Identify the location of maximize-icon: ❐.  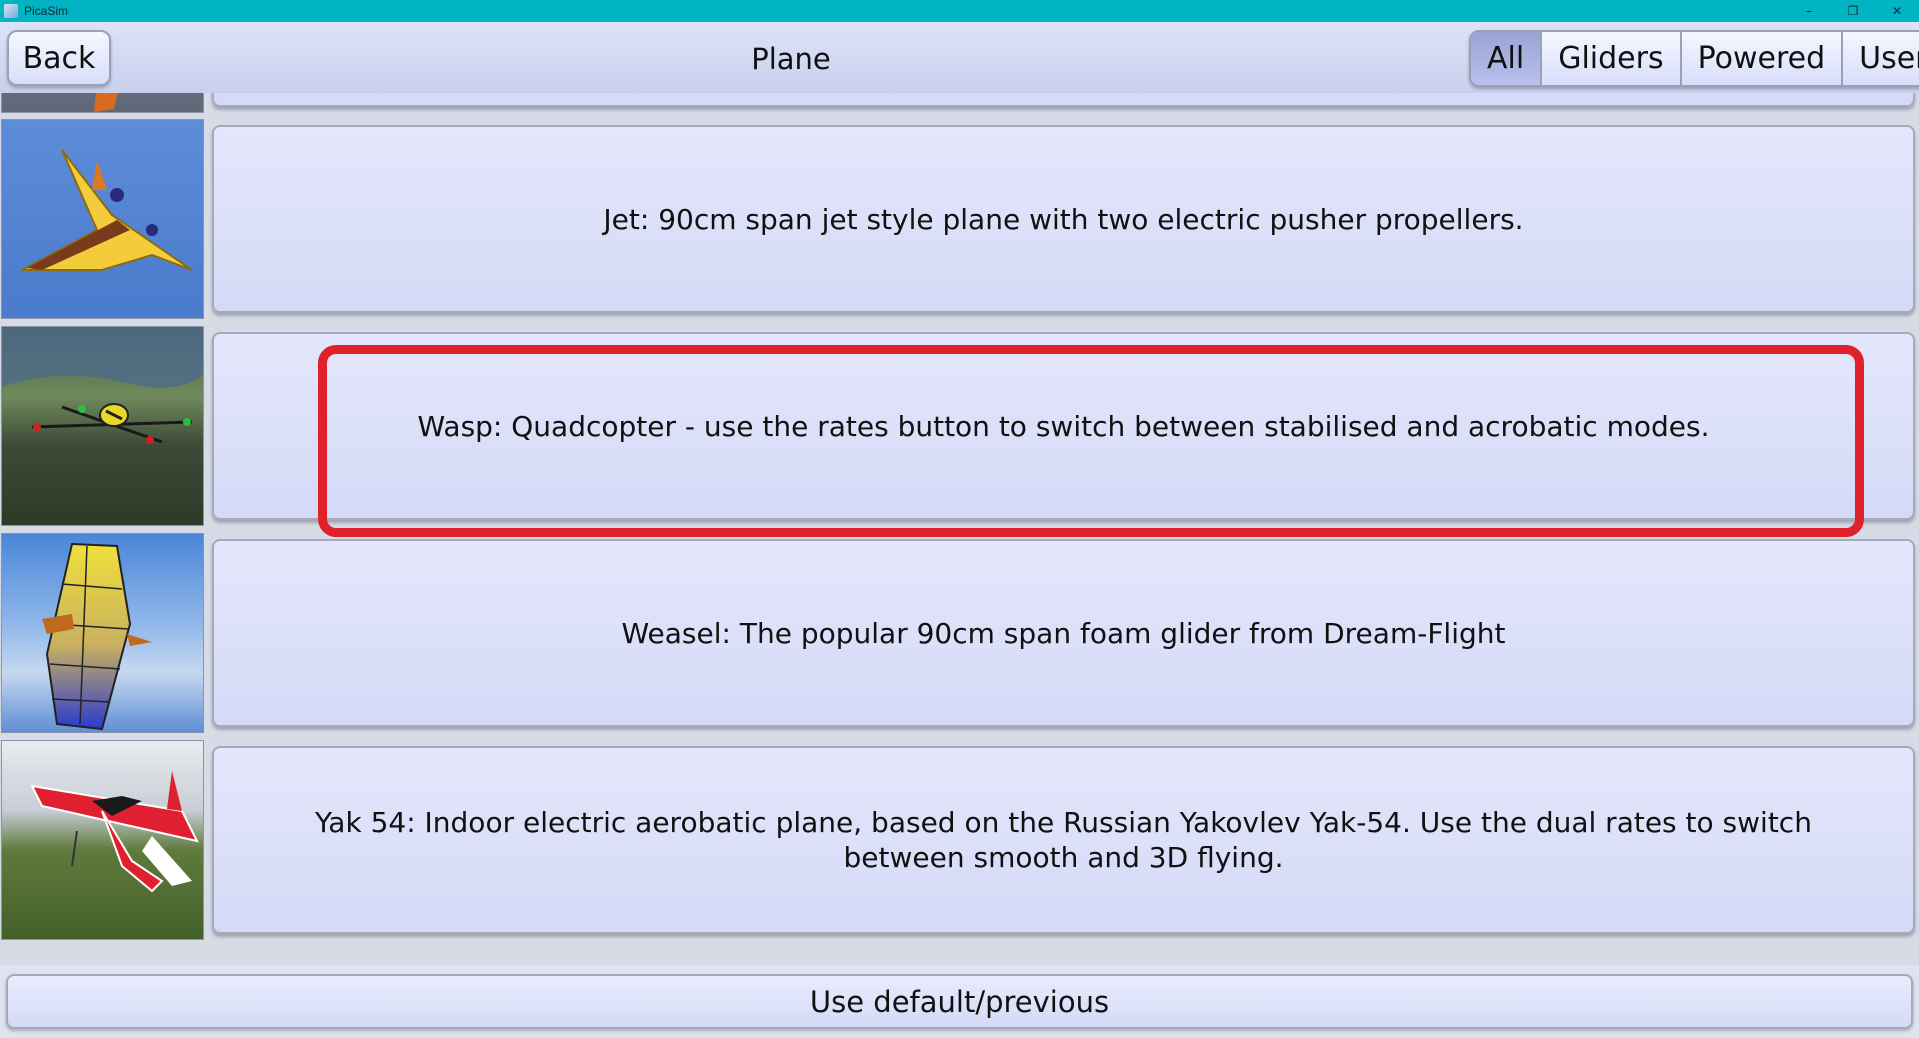
(1853, 11).